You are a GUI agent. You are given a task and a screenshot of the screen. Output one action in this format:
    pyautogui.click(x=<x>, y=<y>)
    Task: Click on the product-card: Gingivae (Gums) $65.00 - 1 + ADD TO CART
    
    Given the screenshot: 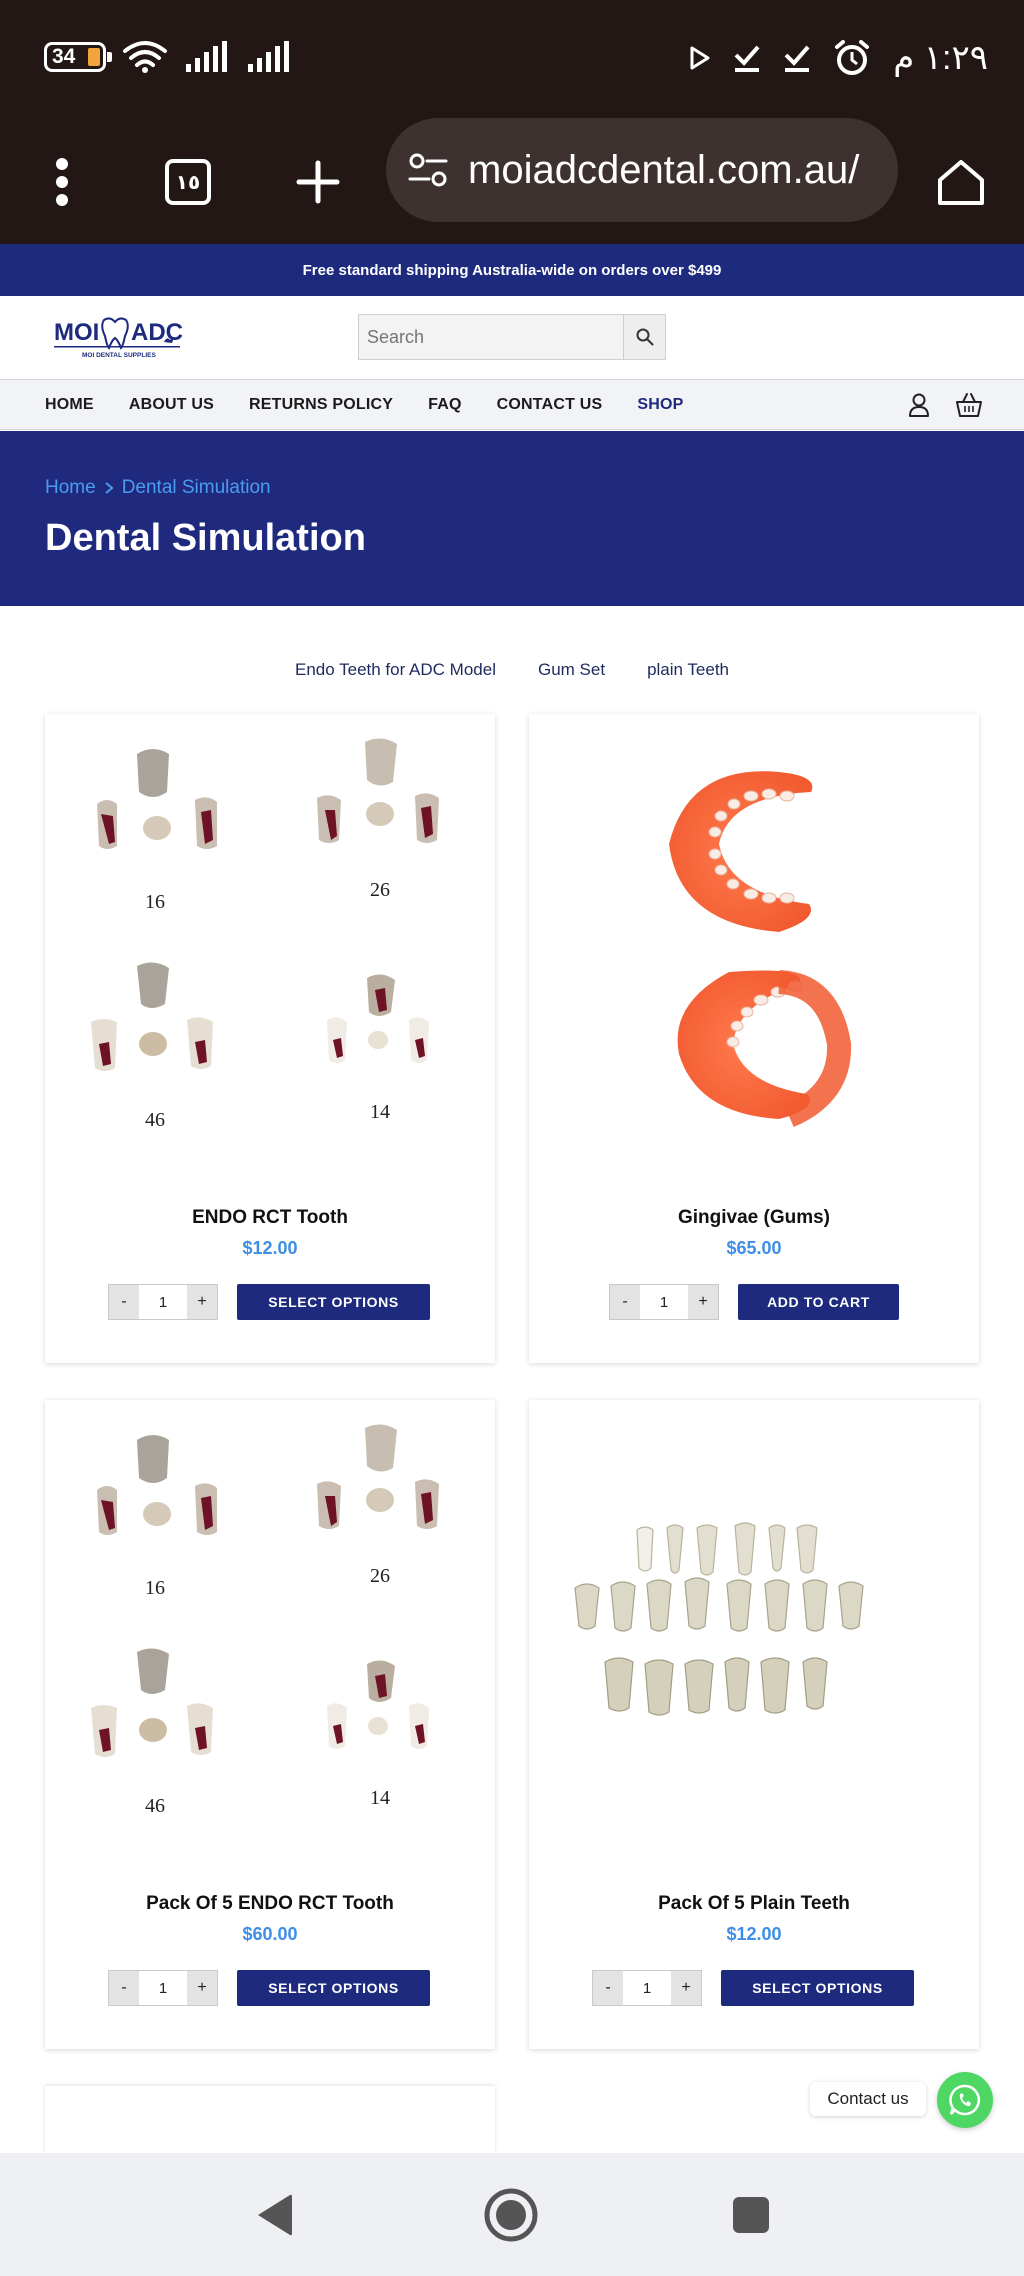 What is the action you would take?
    pyautogui.click(x=754, y=1038)
    